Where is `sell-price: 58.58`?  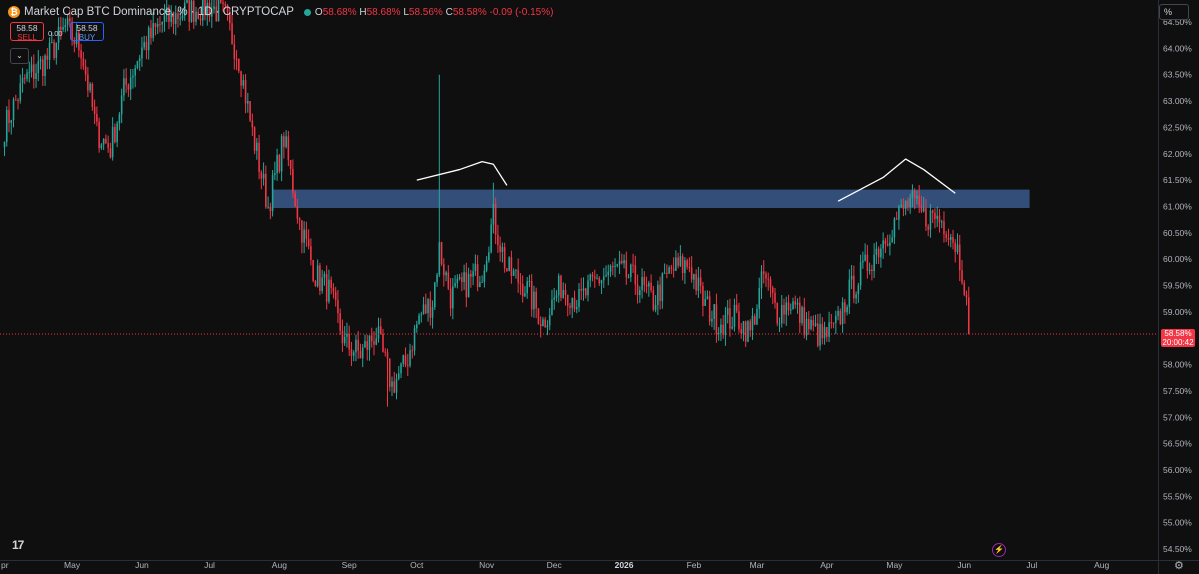
sell-price: 58.58 is located at coordinates (27, 28).